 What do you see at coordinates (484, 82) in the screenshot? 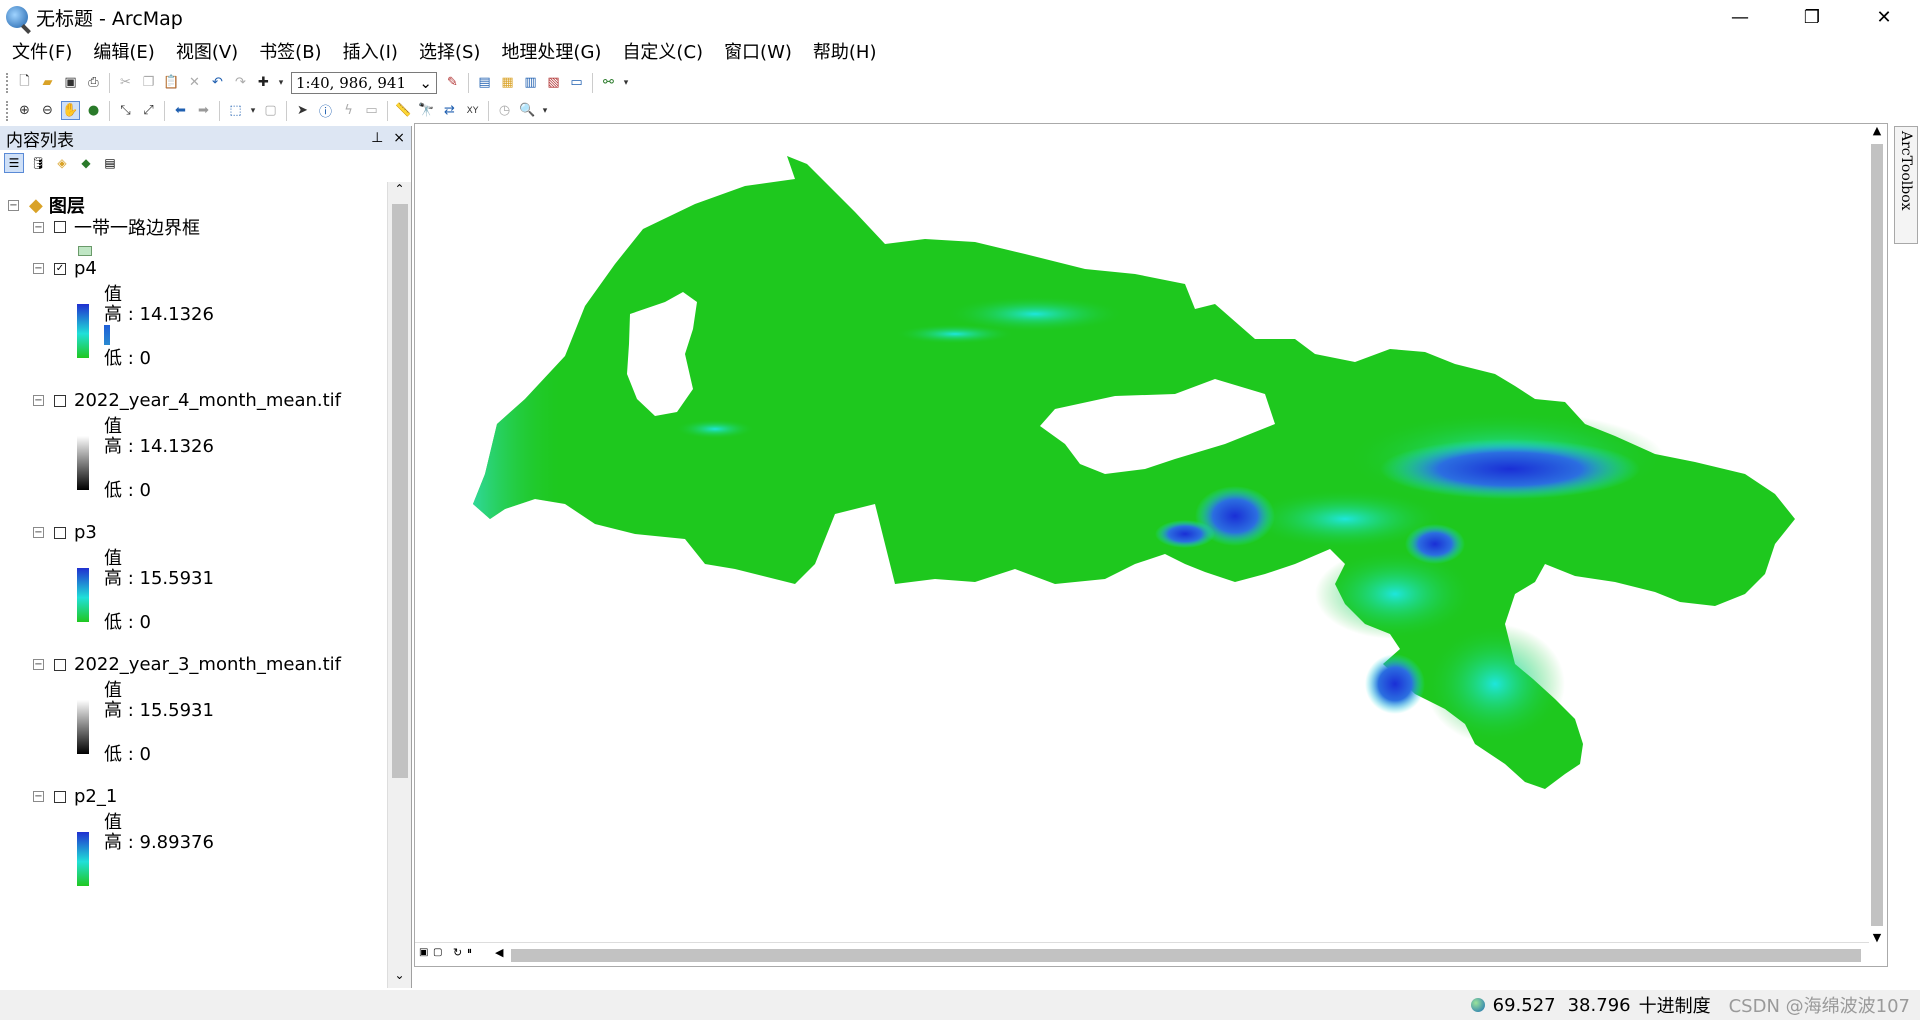
I see `table-of-contents-icon: ▤` at bounding box center [484, 82].